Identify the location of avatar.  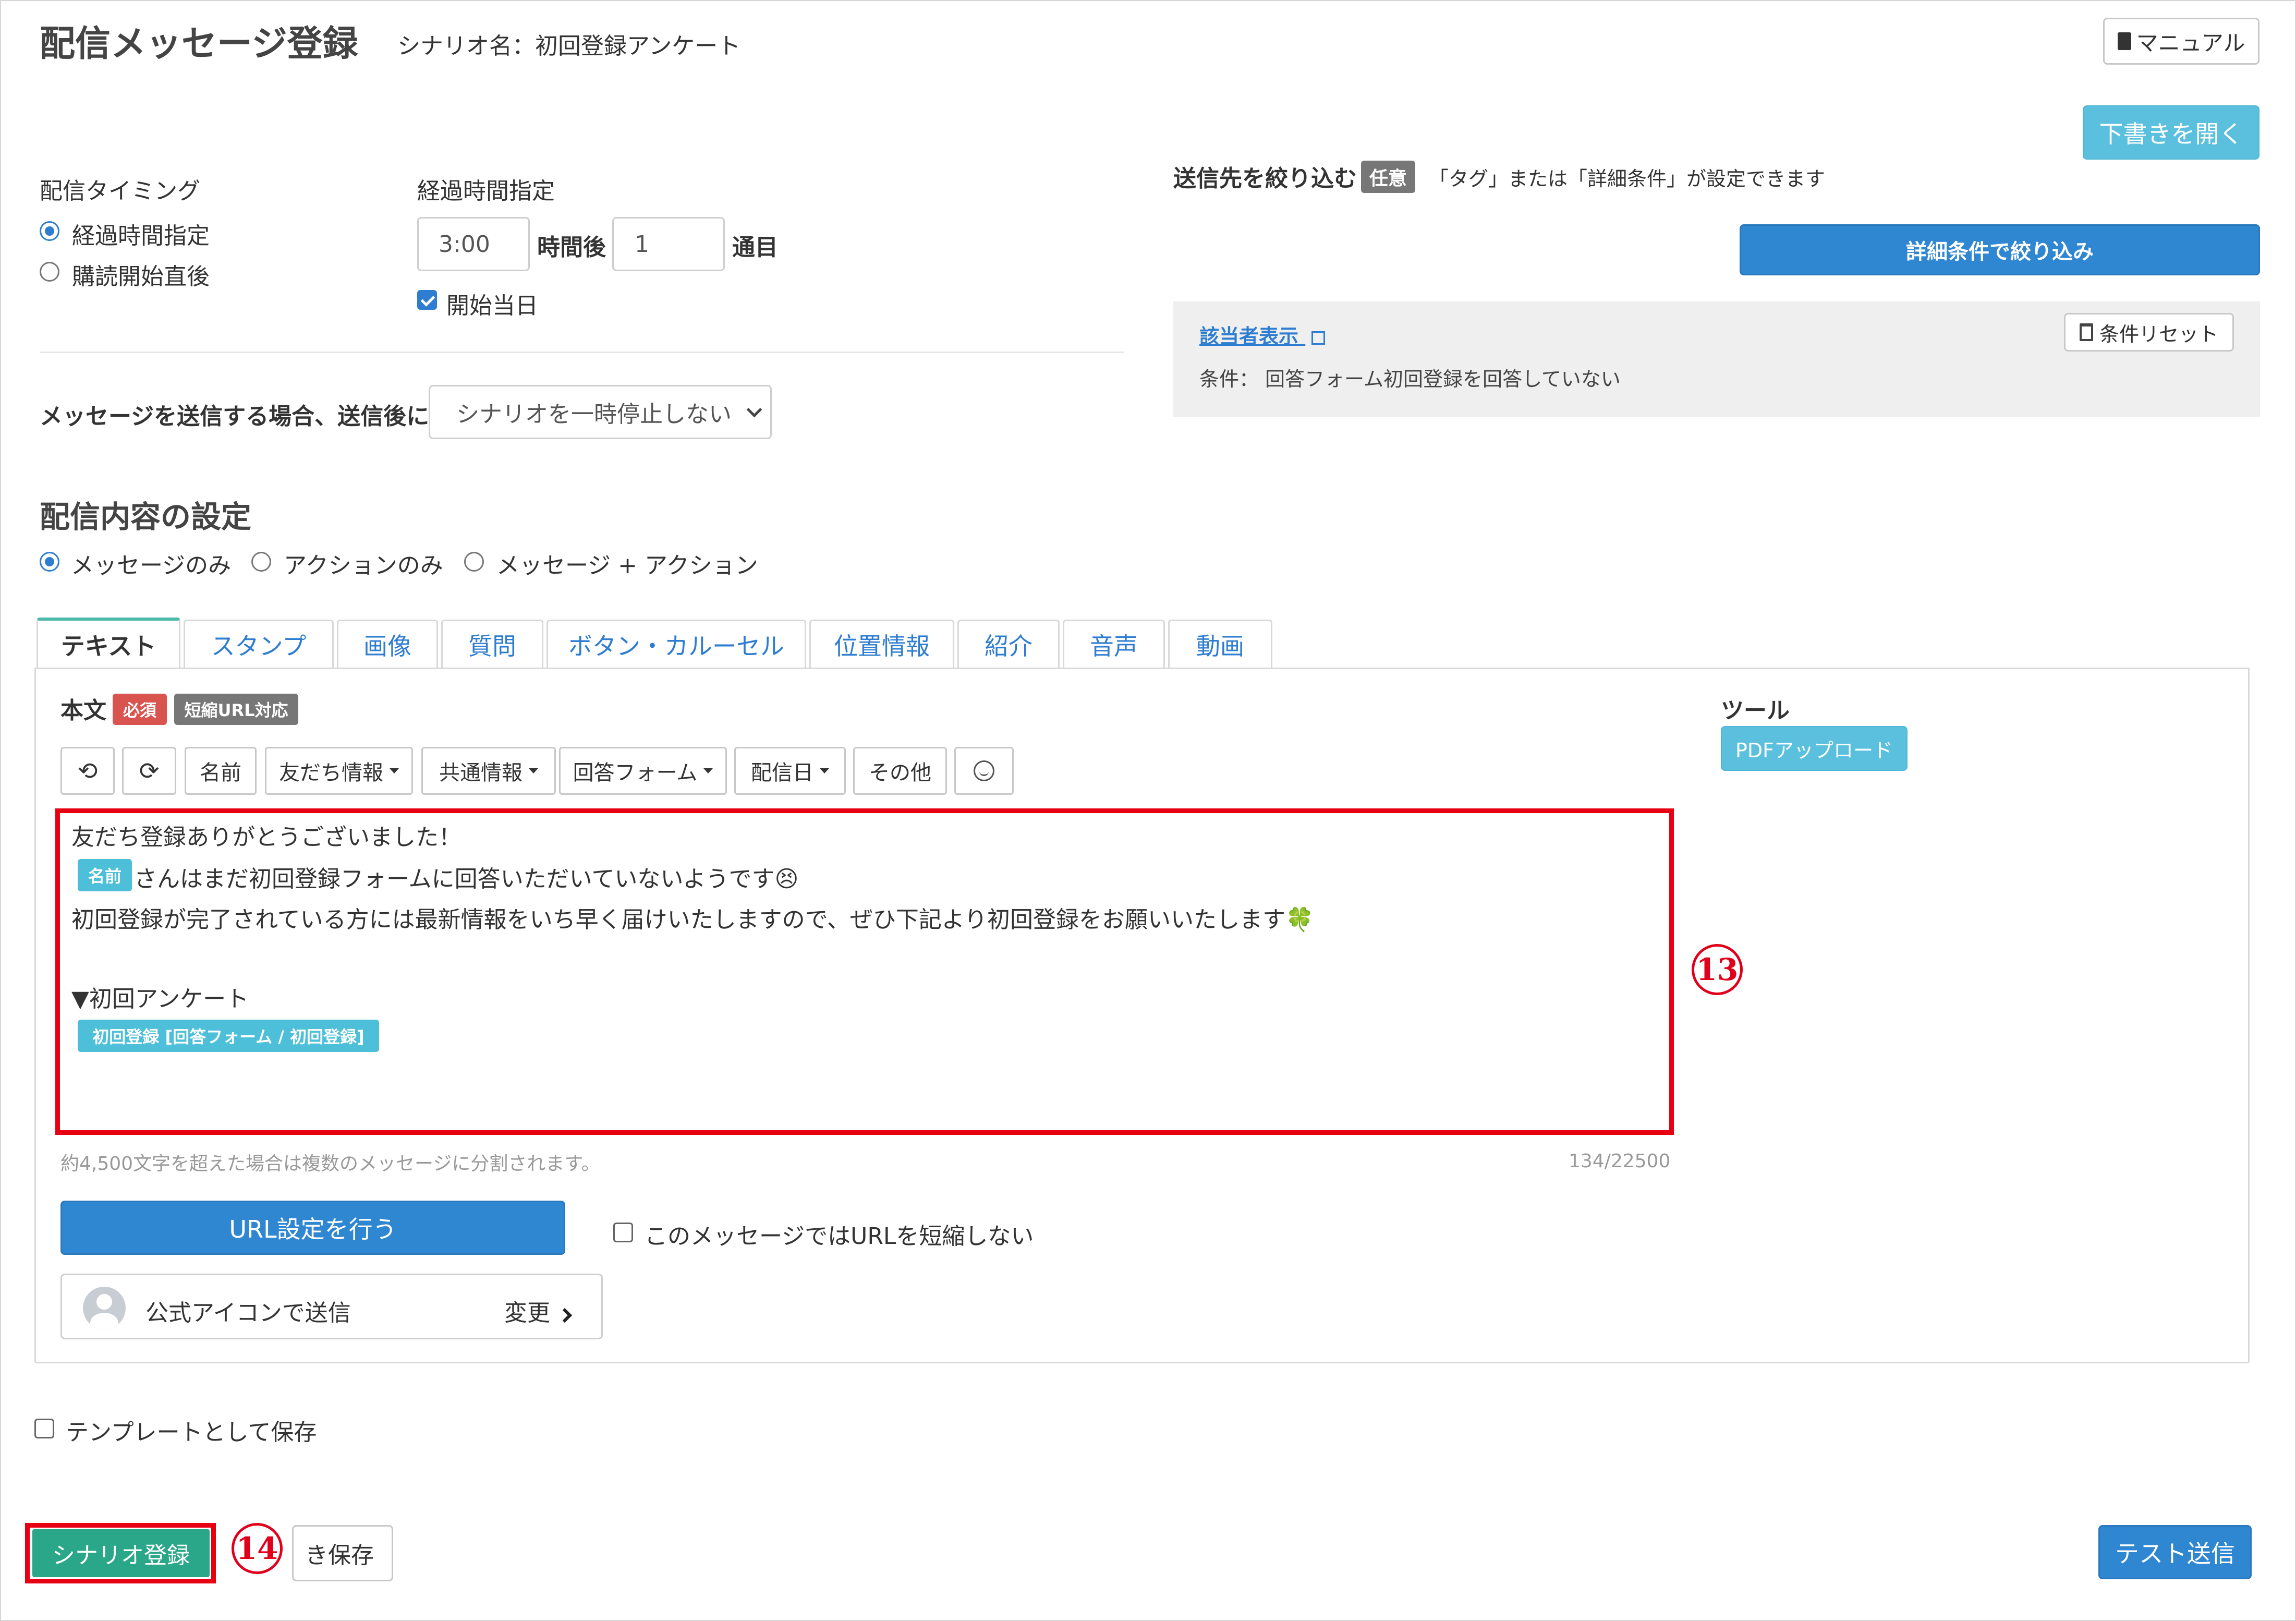
(104, 1308).